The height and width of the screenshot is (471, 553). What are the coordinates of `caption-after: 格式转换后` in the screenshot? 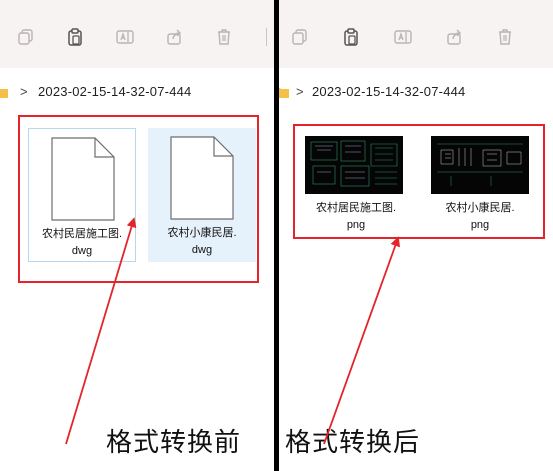 It's located at (353, 442).